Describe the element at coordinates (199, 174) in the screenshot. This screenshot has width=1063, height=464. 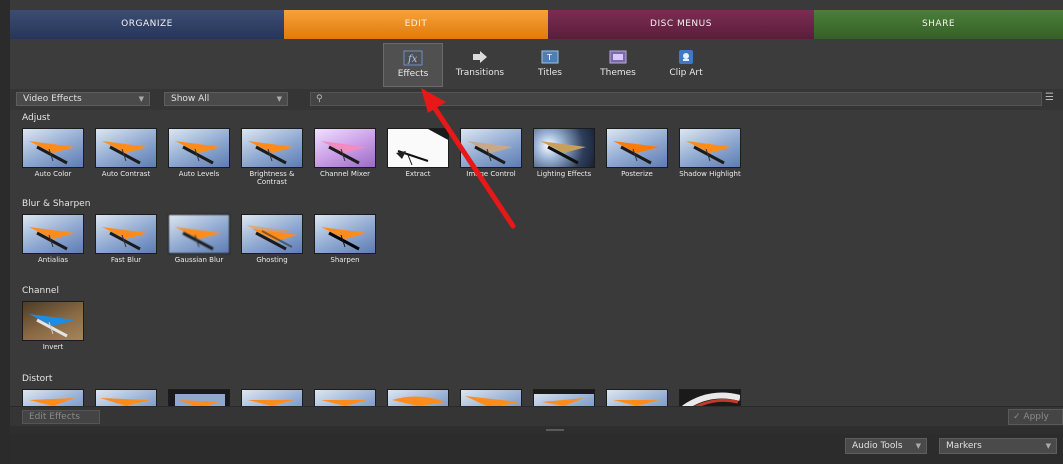
I see `effect-label: Auto Levels` at that location.